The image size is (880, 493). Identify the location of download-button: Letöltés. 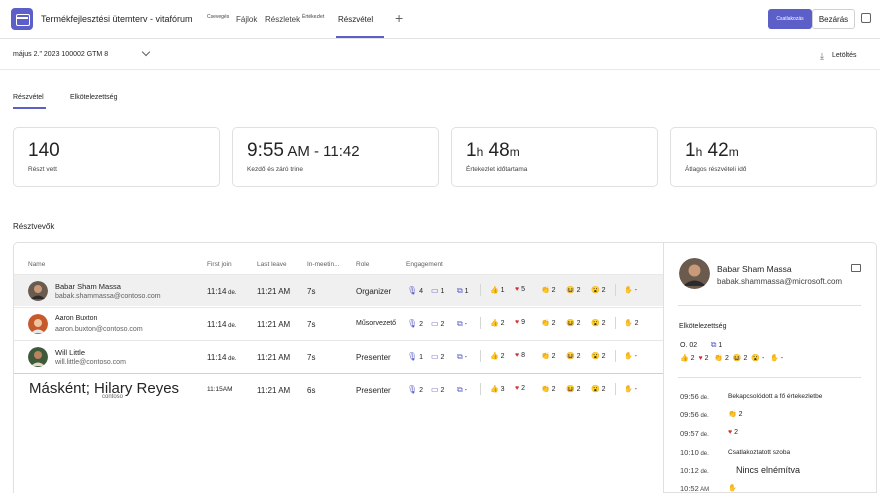
(844, 55).